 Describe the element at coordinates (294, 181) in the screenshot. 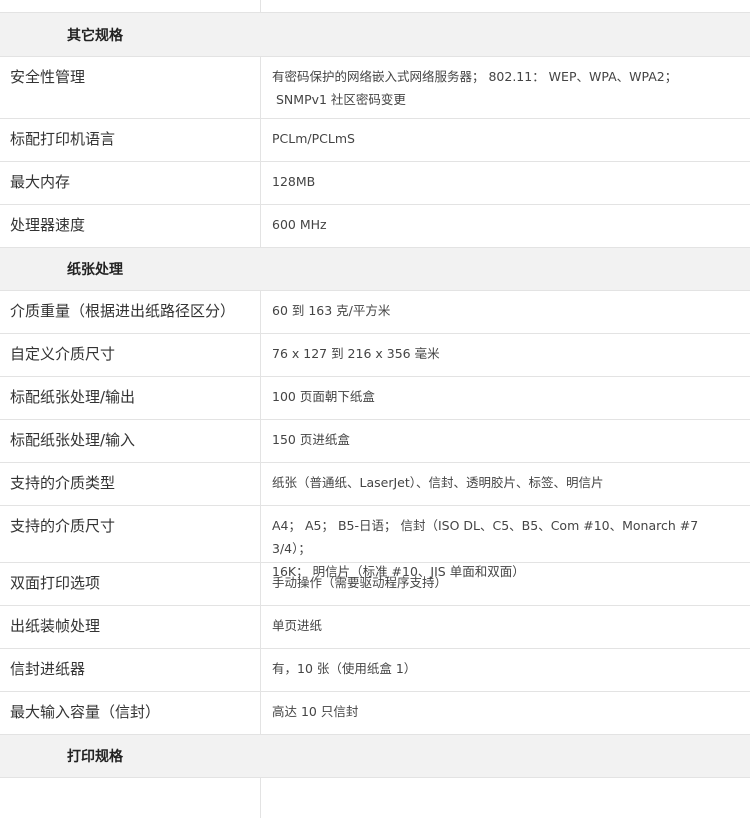

I see `spec-value: 128MB` at that location.